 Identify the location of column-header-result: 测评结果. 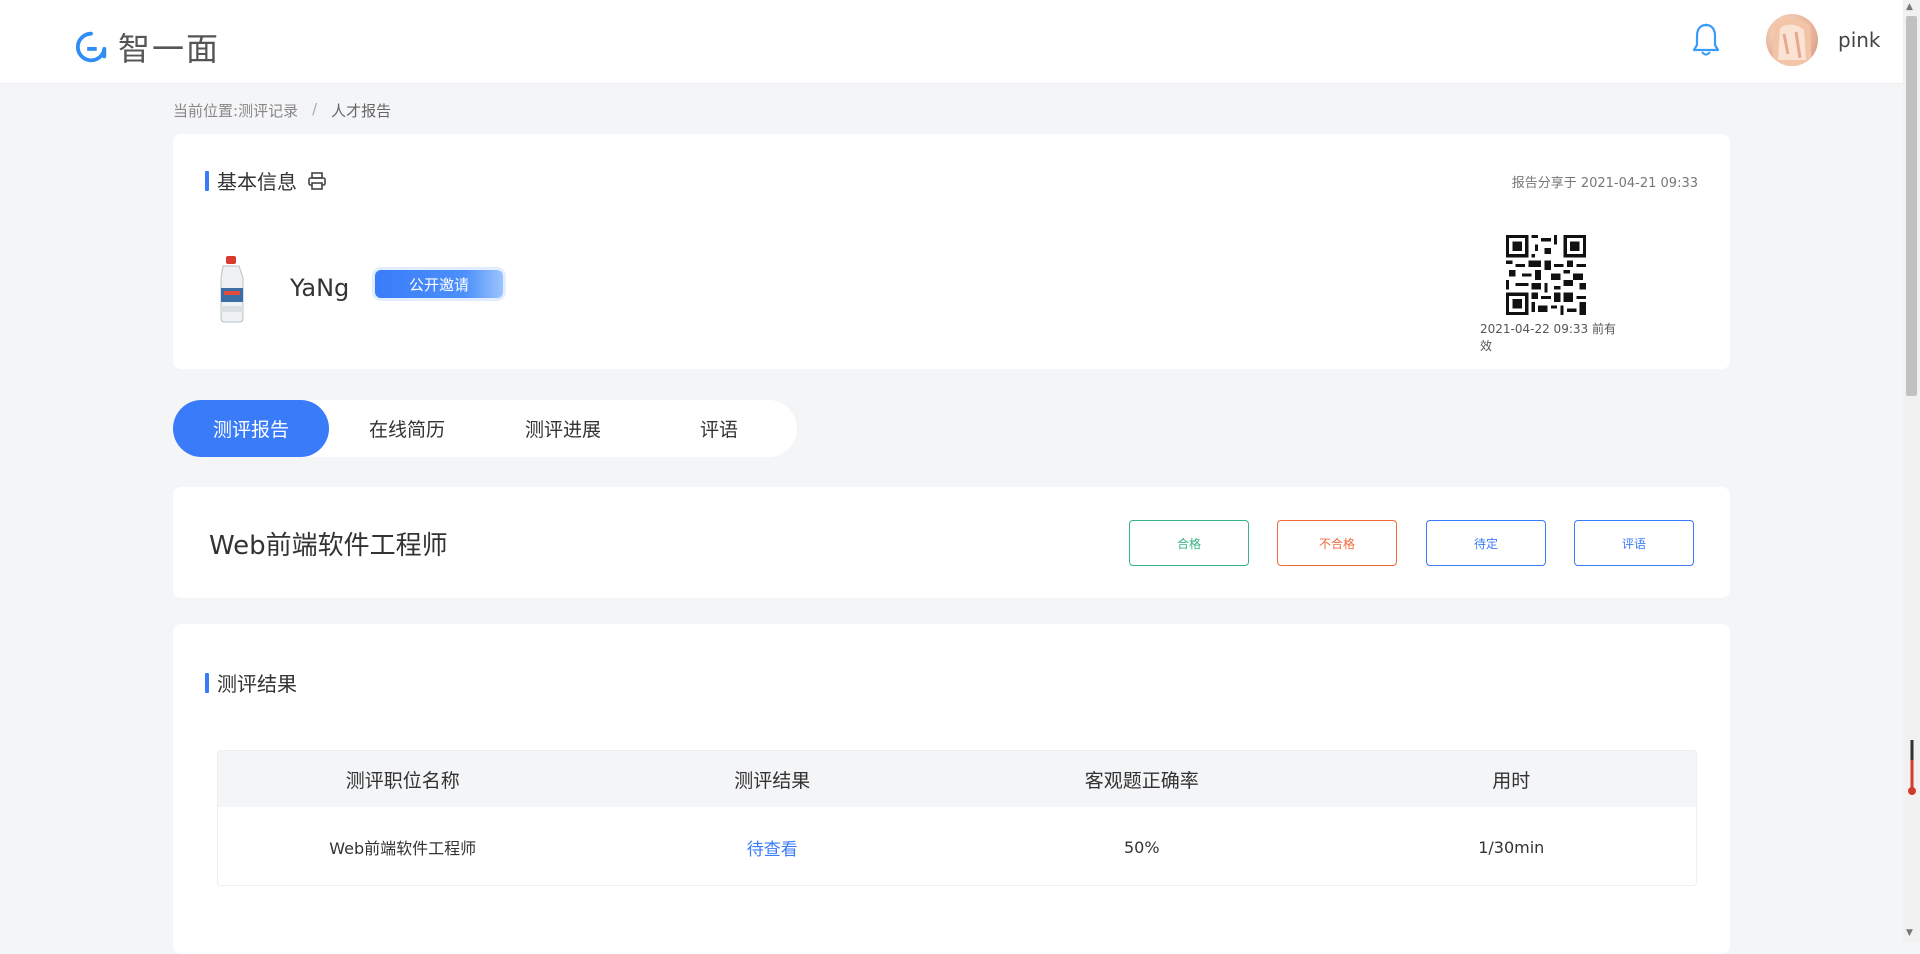
(772, 780).